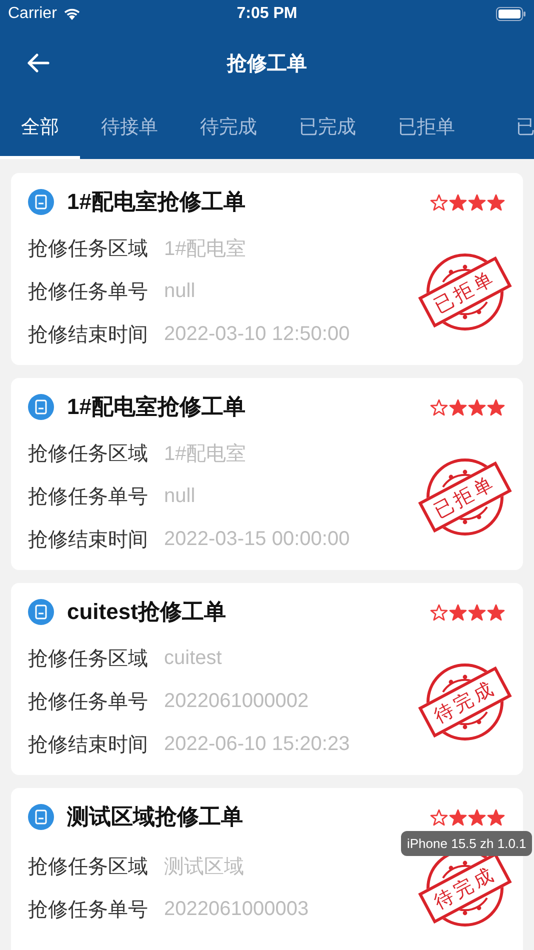  Describe the element at coordinates (193, 658) in the screenshot. I see `field-value: cuitest` at that location.